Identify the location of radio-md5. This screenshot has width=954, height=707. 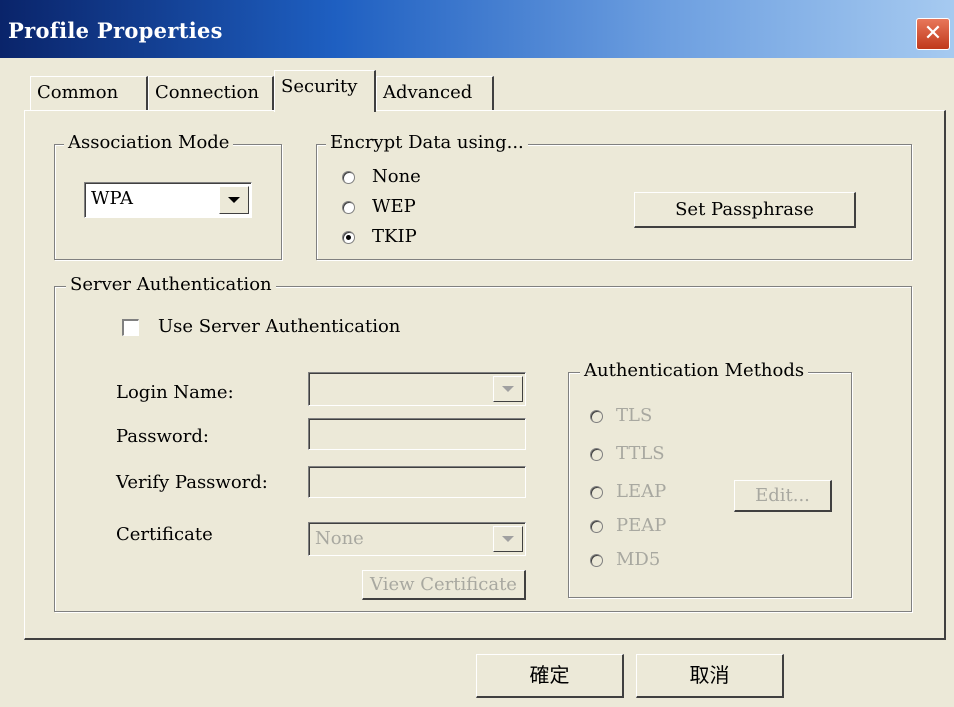
(596, 560).